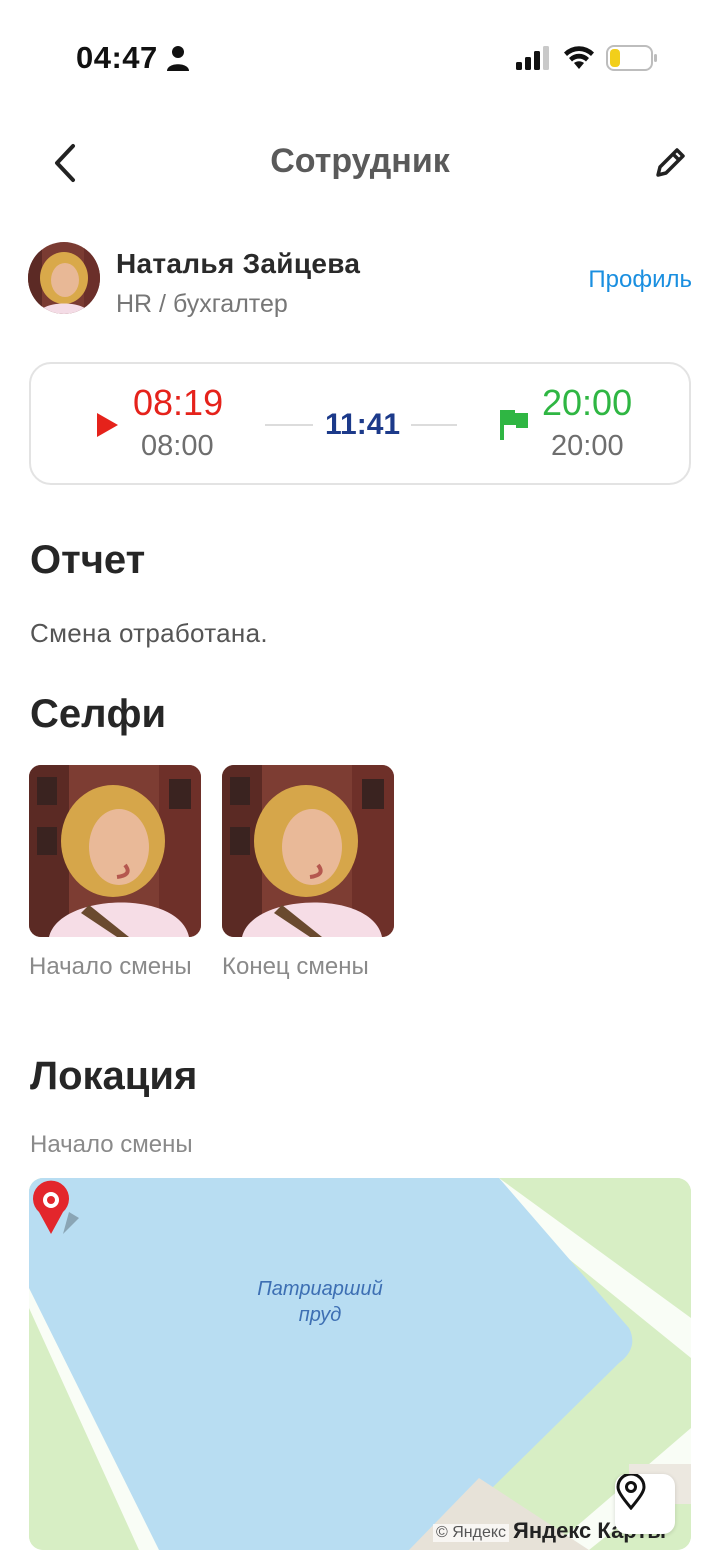 The height and width of the screenshot is (1566, 720). Describe the element at coordinates (631, 58) in the screenshot. I see `battery-low-icon` at that location.